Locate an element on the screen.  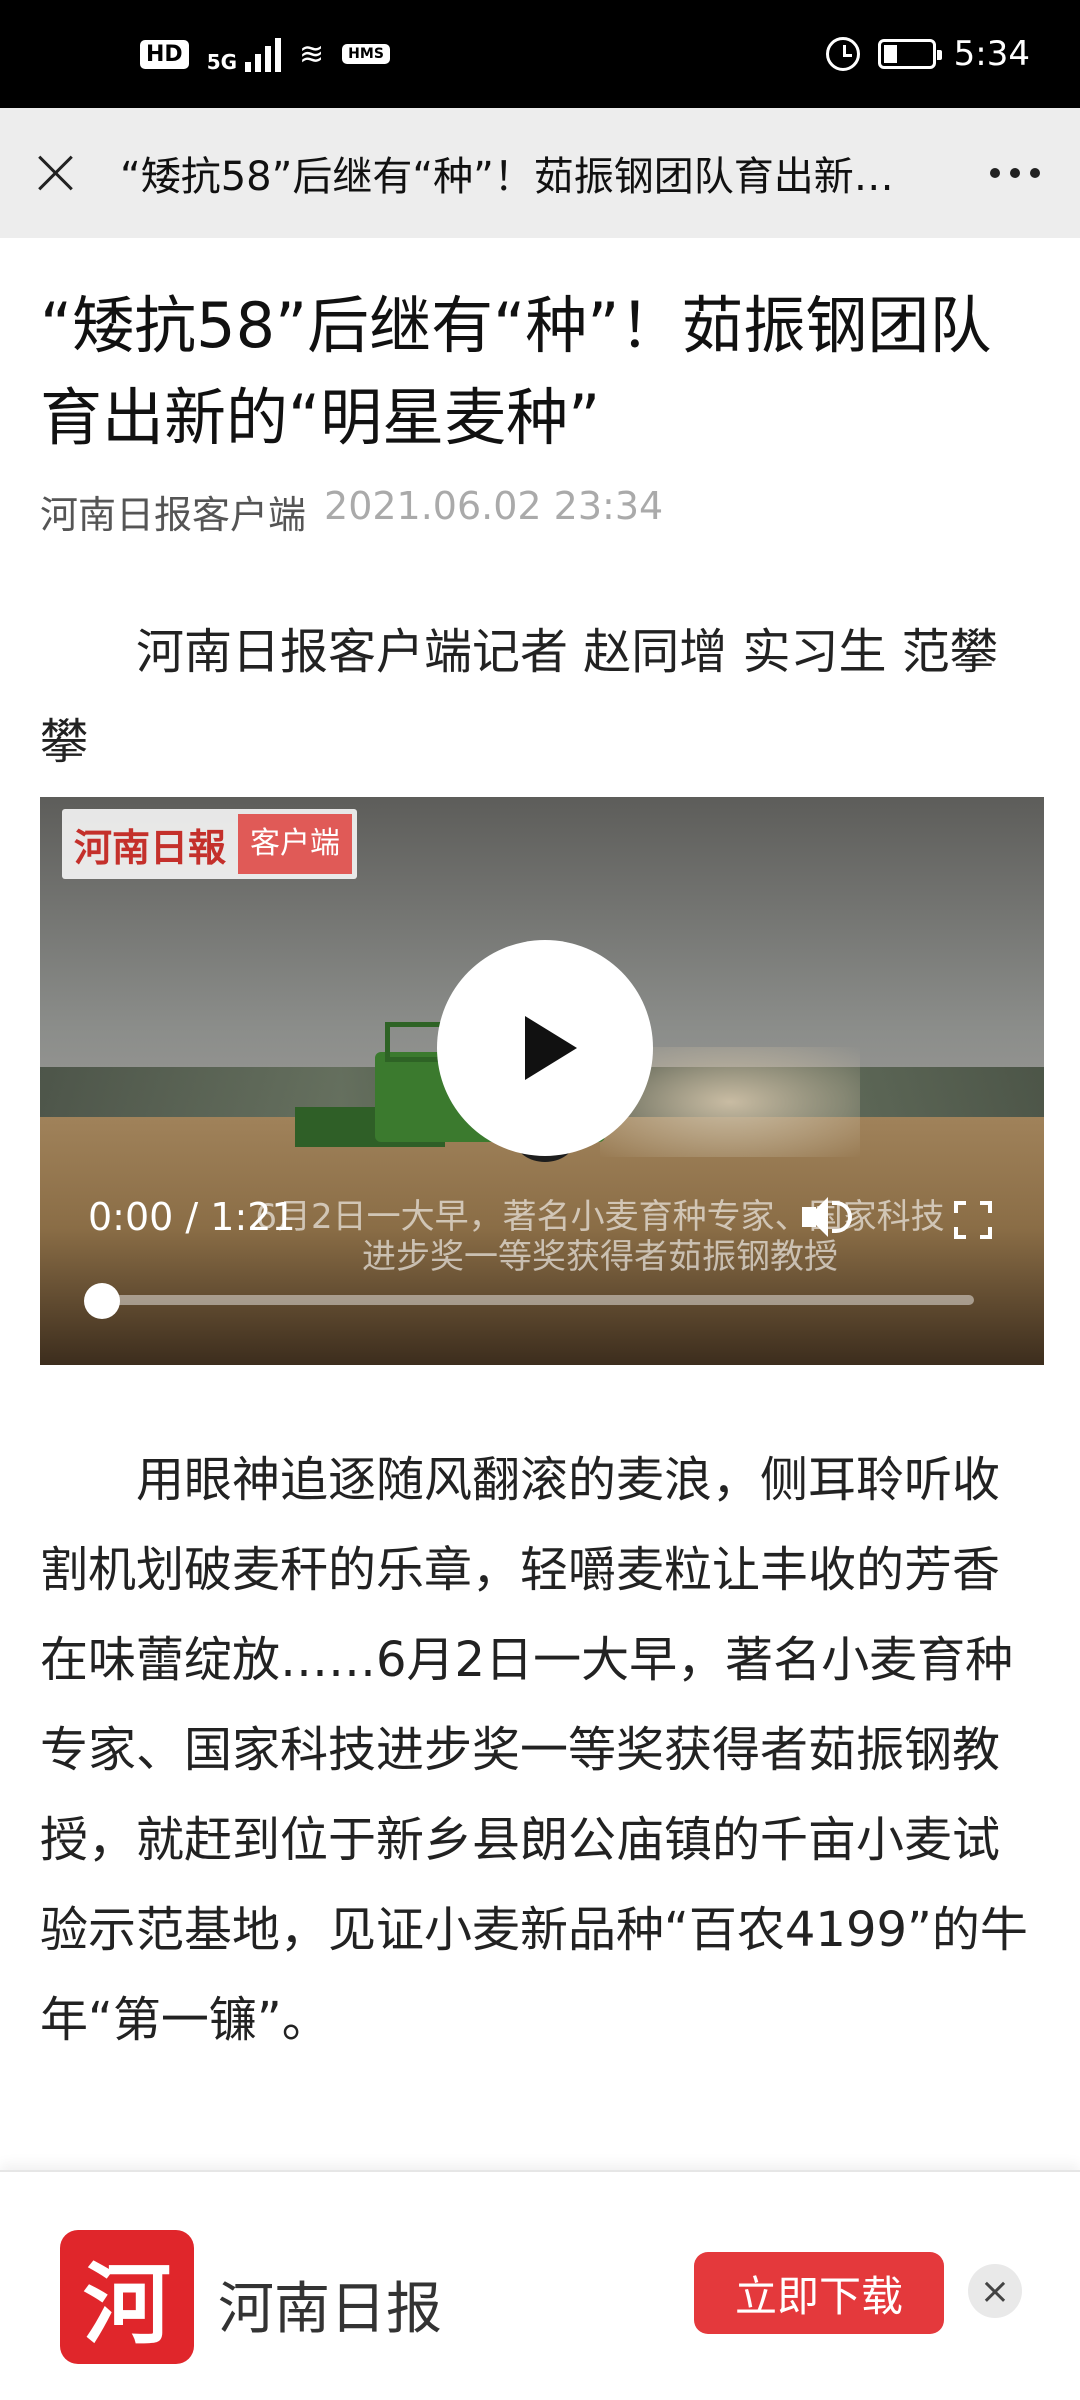
network-type-label: 5G is located at coordinates (222, 62).